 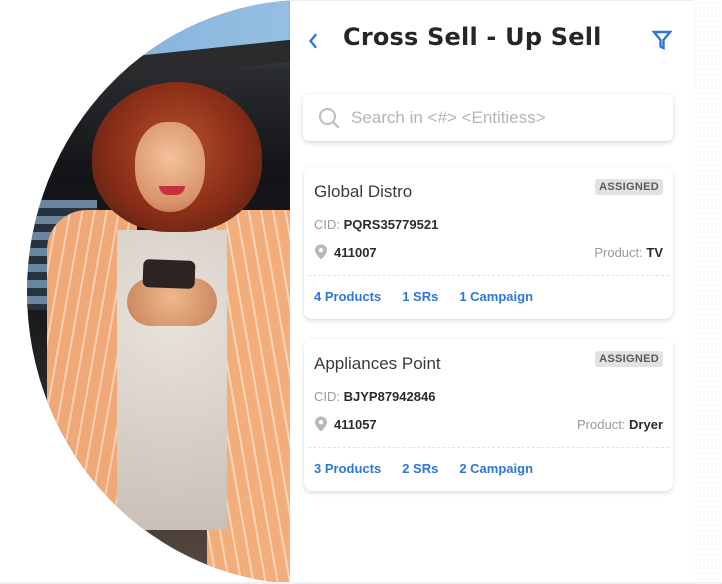 I want to click on cid-row: CID: BJYP87942846, so click(x=374, y=396).